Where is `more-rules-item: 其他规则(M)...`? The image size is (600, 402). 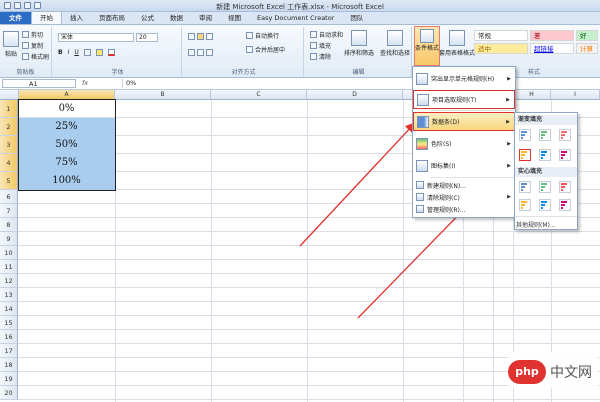 more-rules-item: 其他规则(M)... is located at coordinates (536, 224).